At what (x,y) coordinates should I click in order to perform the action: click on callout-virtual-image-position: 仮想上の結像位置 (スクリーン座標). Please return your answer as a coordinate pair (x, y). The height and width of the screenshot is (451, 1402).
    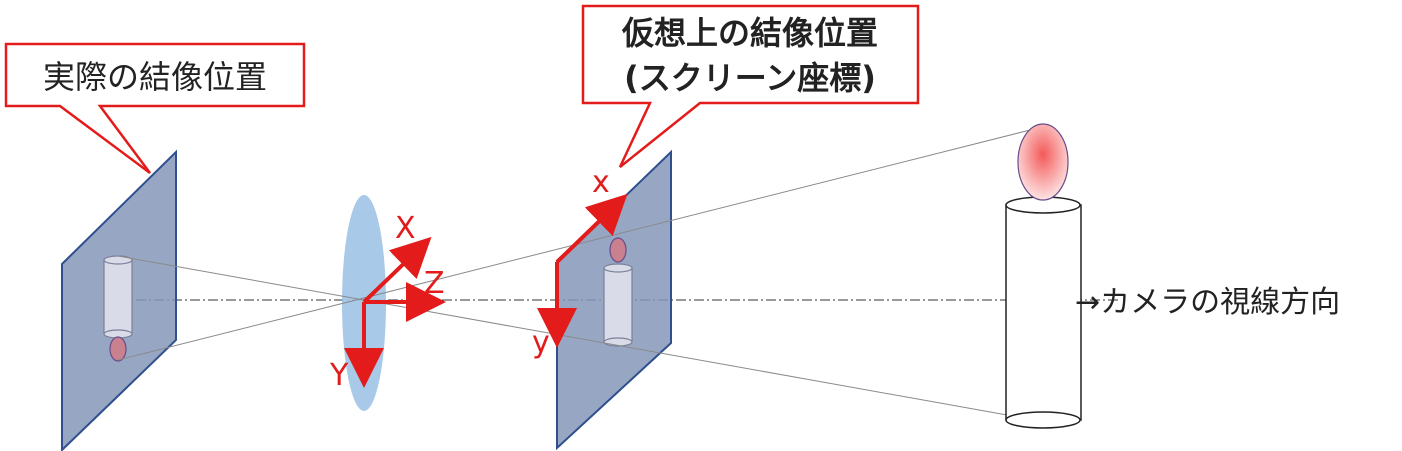
    Looking at the image, I should click on (750, 86).